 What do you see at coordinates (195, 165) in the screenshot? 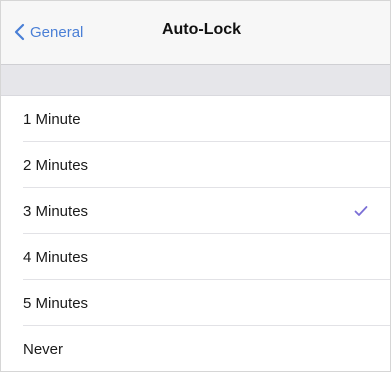
I see `option-row-2-minutes: 2 Minutes` at bounding box center [195, 165].